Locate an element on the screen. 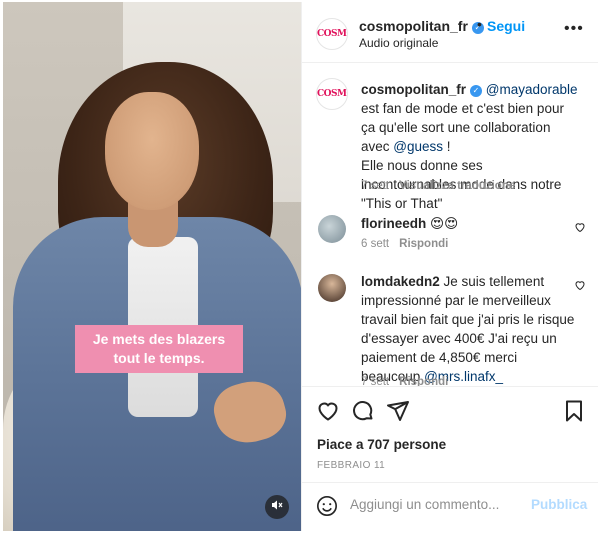 The image size is (600, 535). bookmark-icon is located at coordinates (574, 411).